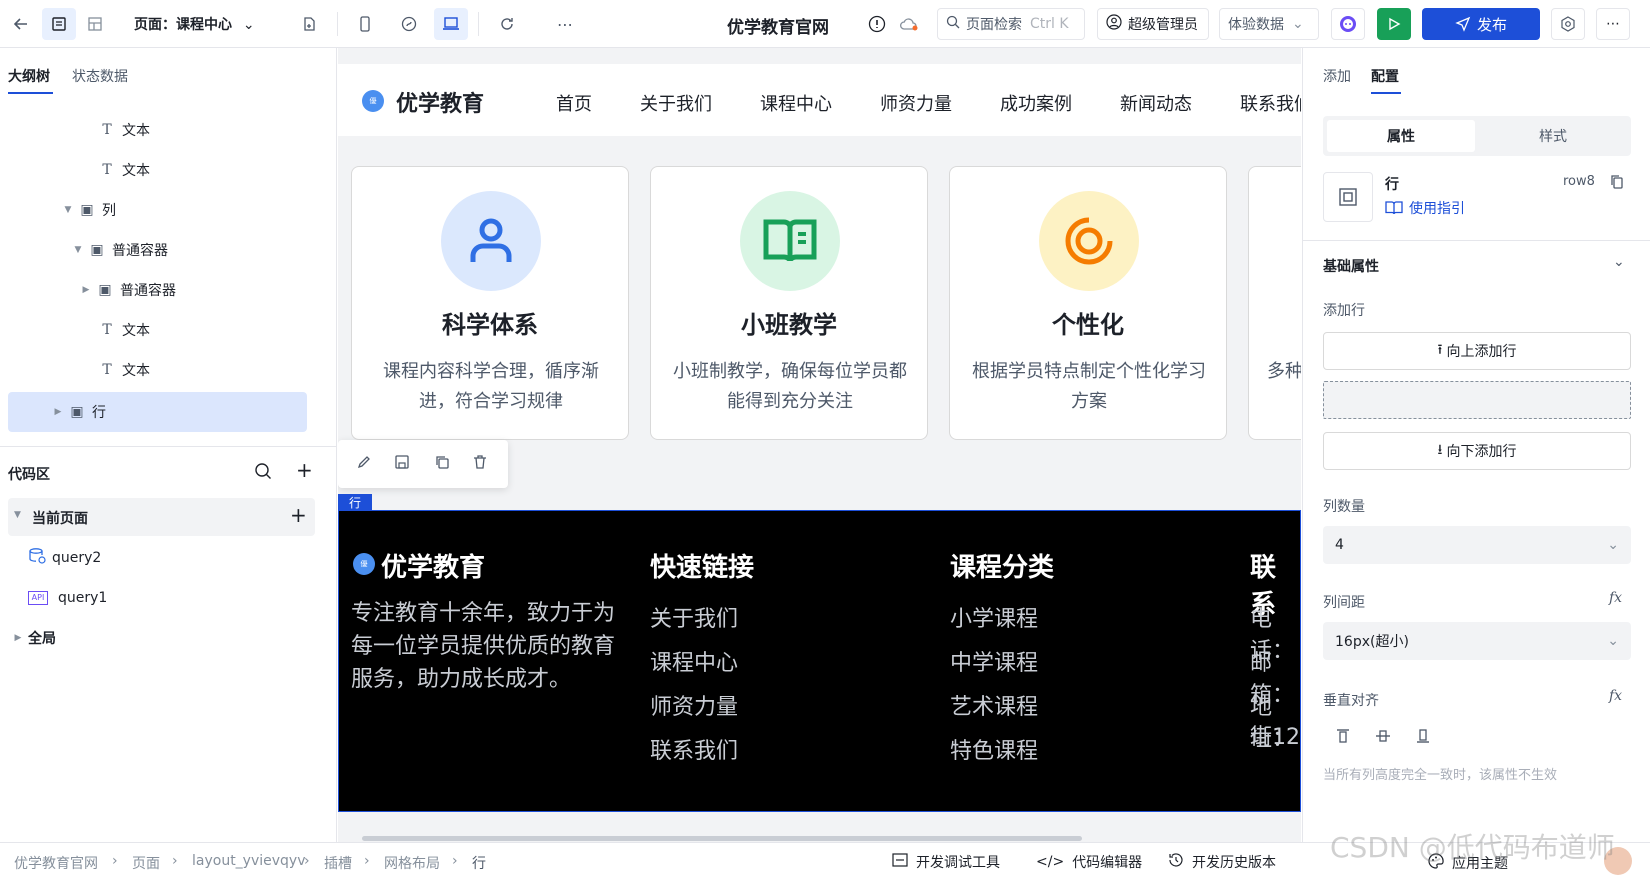  I want to click on edit-icon, so click(364, 464).